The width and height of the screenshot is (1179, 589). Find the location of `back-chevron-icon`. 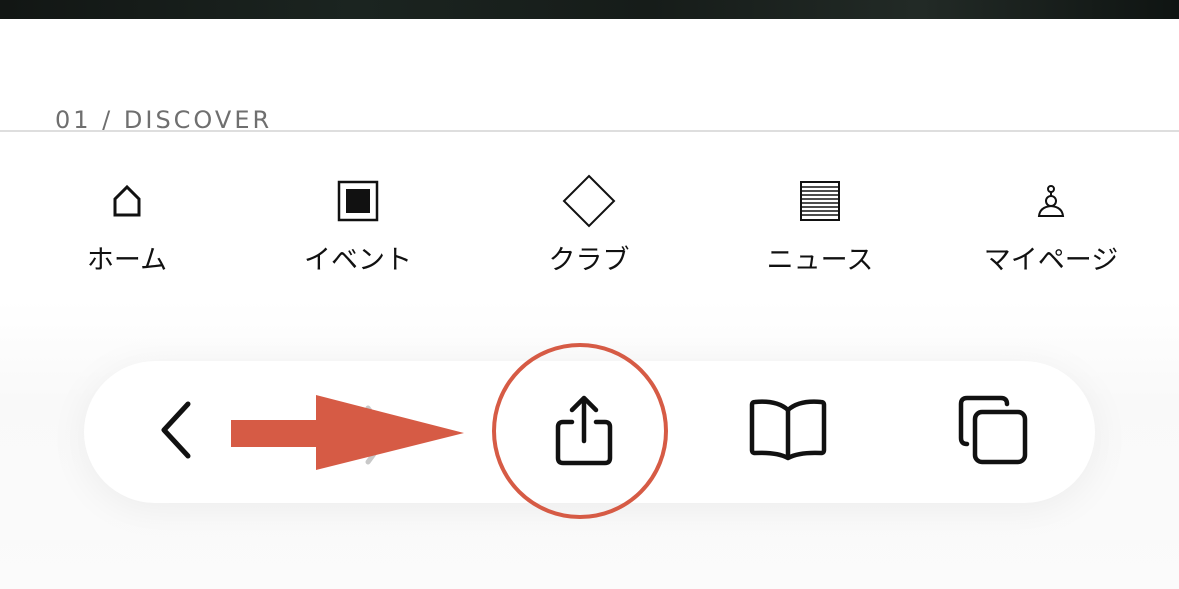

back-chevron-icon is located at coordinates (176, 432).